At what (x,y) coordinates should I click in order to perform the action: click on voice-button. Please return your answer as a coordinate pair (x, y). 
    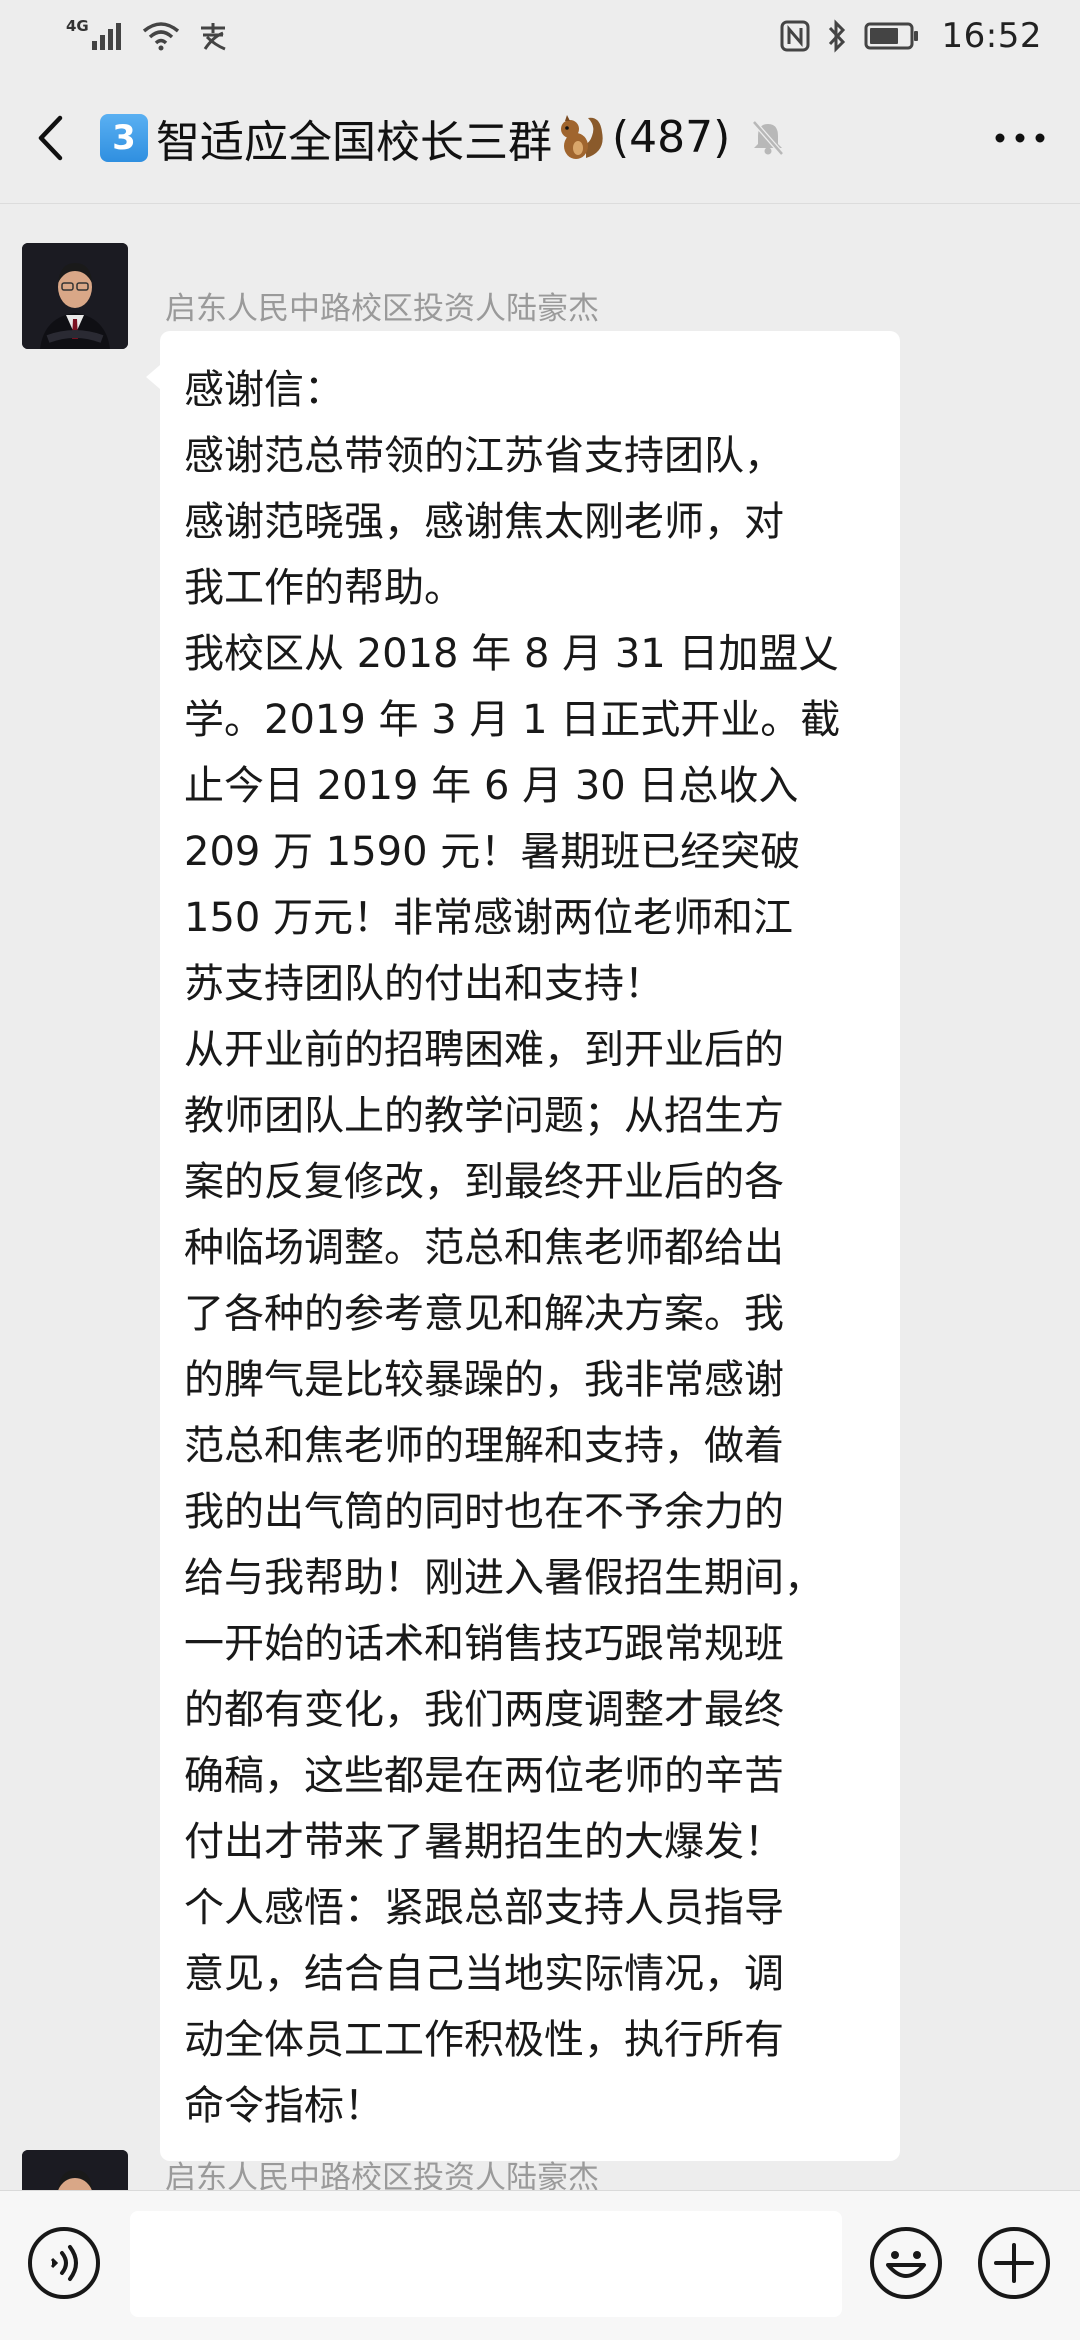
    Looking at the image, I should click on (64, 2263).